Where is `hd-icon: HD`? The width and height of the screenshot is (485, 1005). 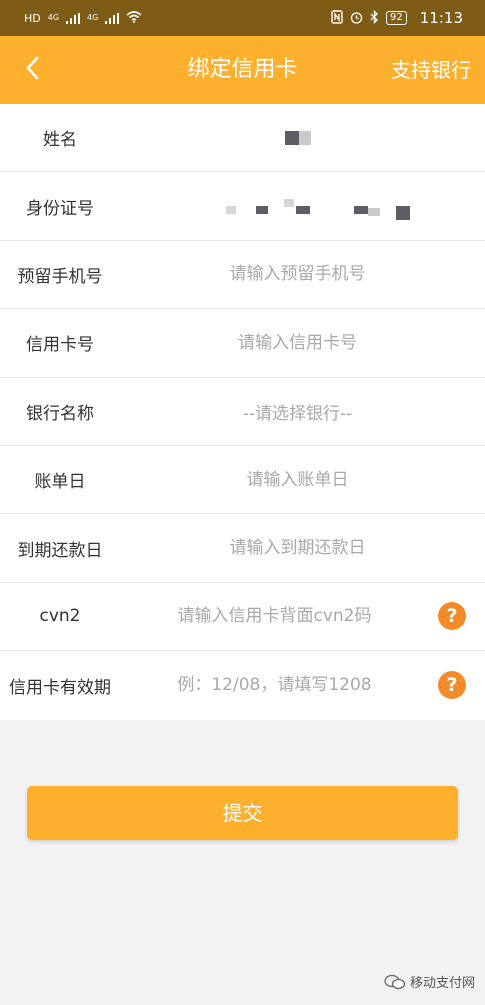 hd-icon: HD is located at coordinates (32, 18).